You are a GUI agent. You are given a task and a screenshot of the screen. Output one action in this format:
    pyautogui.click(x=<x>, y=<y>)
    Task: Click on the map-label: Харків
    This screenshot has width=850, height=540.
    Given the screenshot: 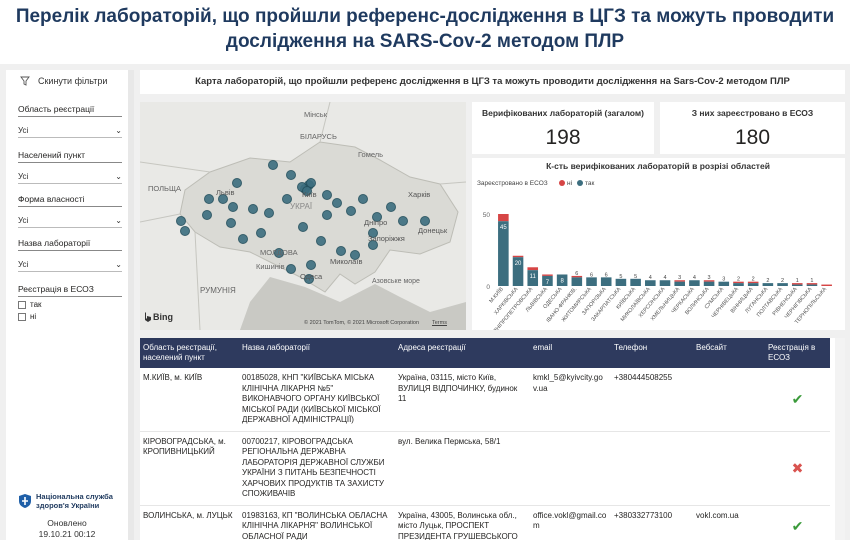 What is the action you would take?
    pyautogui.click(x=419, y=194)
    